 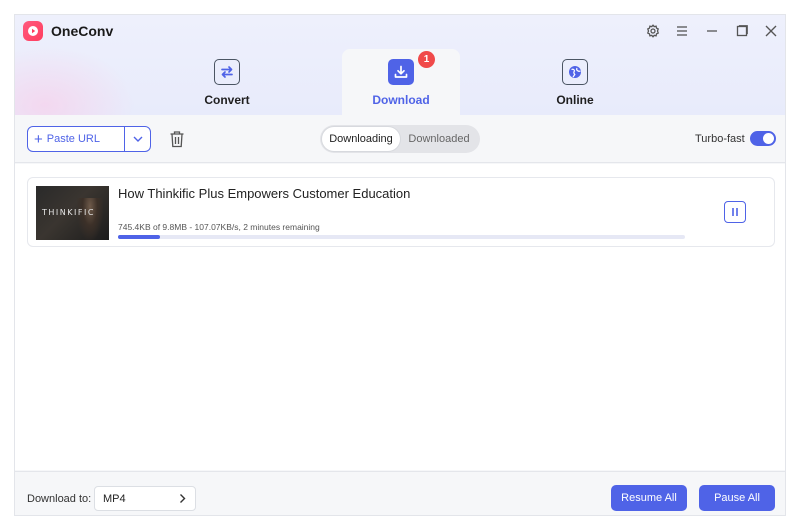 What do you see at coordinates (59, 499) in the screenshot?
I see `download-to-label: Download to:` at bounding box center [59, 499].